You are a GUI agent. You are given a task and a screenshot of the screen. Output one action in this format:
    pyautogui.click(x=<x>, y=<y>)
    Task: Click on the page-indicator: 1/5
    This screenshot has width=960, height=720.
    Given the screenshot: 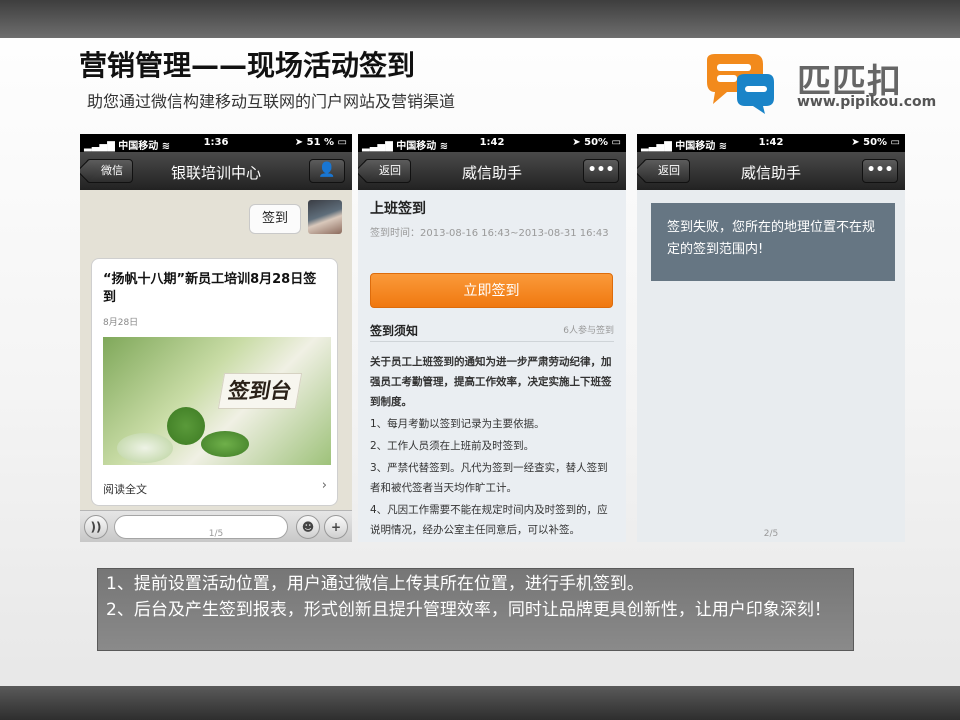 What is the action you would take?
    pyautogui.click(x=216, y=534)
    